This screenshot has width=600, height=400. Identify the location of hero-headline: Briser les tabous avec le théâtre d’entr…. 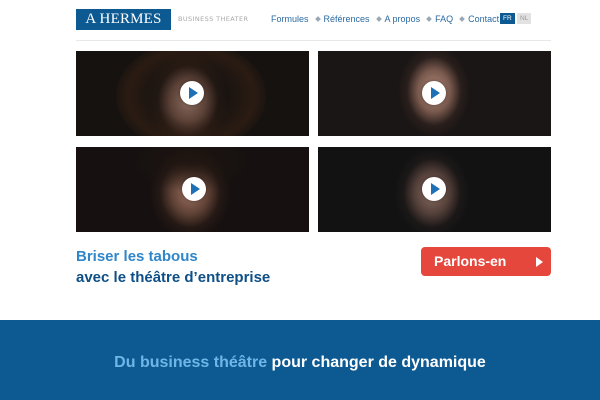
(173, 267).